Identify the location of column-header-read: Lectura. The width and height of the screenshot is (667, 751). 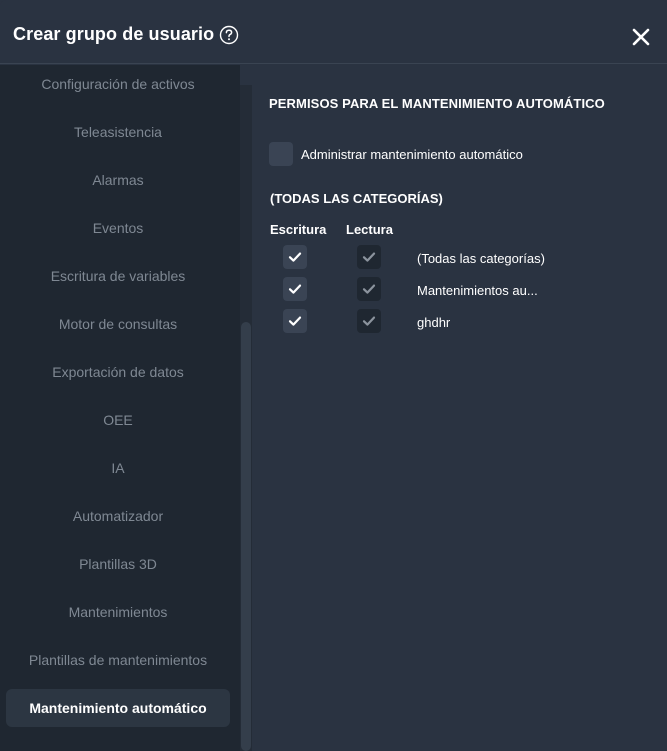
(369, 229).